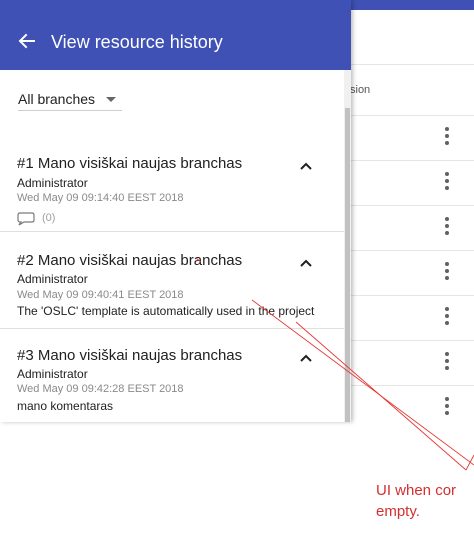  Describe the element at coordinates (100, 389) in the screenshot. I see `entry-date: Wed May 09 09:42:28 EEST 2018` at that location.